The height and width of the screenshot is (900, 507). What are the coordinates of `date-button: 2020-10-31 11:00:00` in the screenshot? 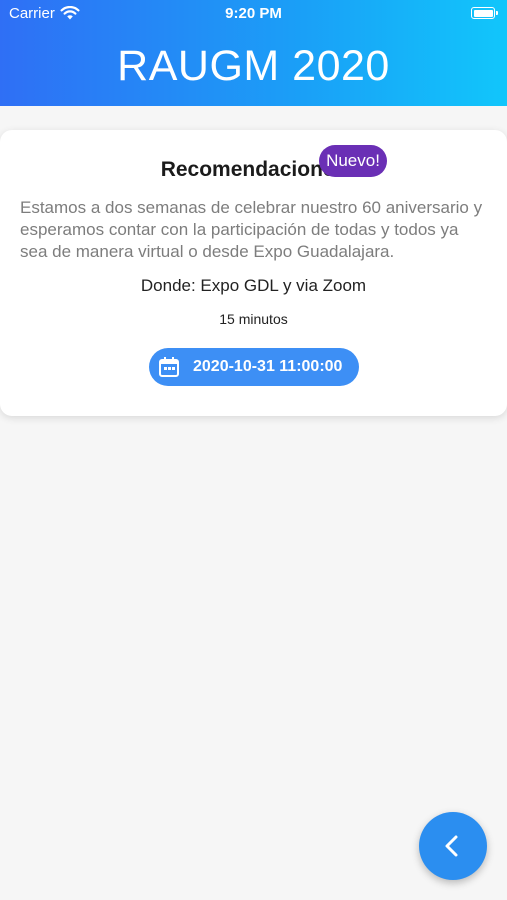 It's located at (254, 367).